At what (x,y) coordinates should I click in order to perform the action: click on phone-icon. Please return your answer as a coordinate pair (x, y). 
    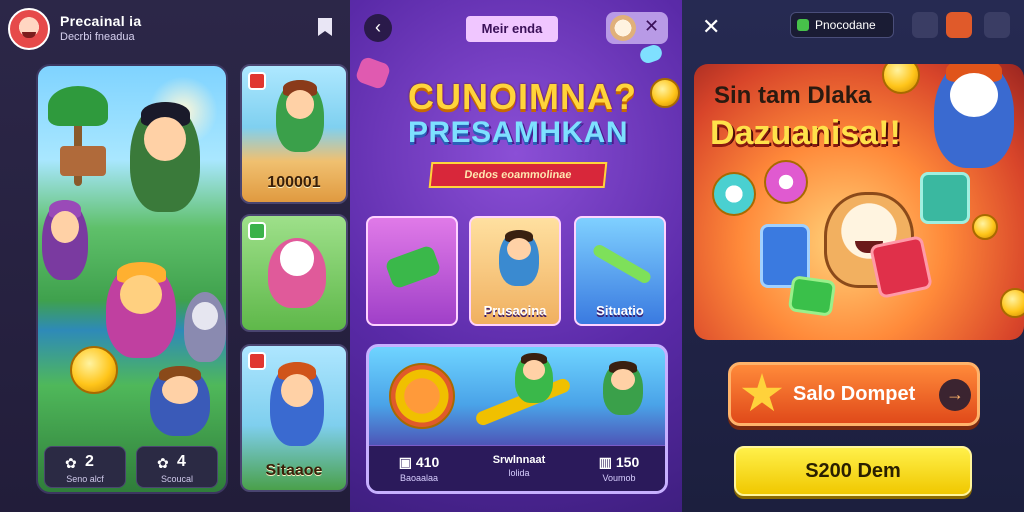
    Looking at the image, I should click on (925, 25).